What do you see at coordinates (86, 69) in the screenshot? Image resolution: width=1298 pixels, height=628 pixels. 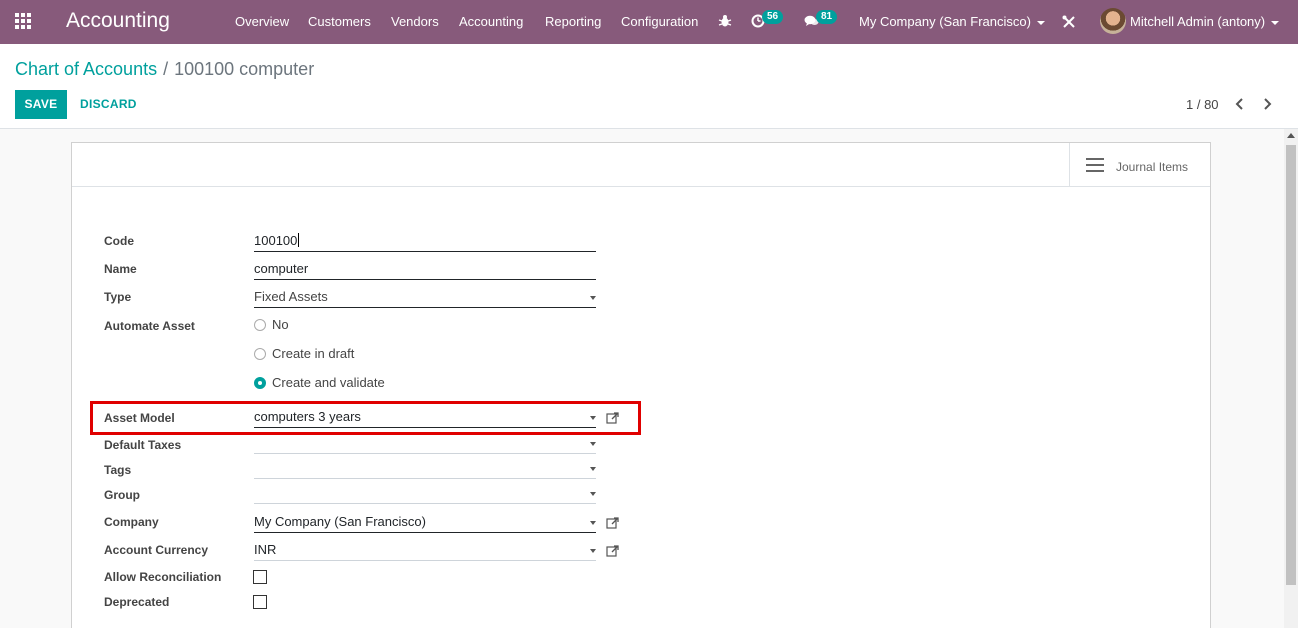 I see `breadcrumb-parent-link: Chart of Accounts` at bounding box center [86, 69].